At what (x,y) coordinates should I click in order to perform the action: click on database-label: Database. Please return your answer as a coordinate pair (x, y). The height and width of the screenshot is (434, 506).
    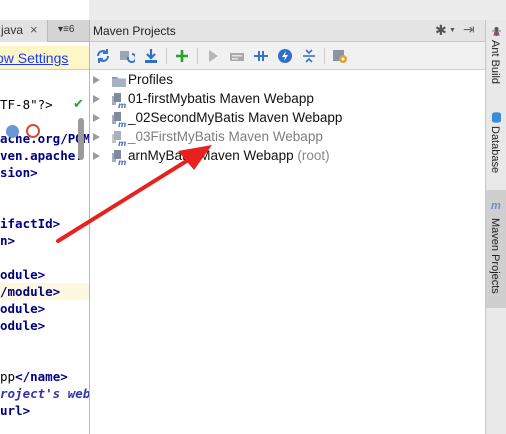
    Looking at the image, I should click on (495, 150).